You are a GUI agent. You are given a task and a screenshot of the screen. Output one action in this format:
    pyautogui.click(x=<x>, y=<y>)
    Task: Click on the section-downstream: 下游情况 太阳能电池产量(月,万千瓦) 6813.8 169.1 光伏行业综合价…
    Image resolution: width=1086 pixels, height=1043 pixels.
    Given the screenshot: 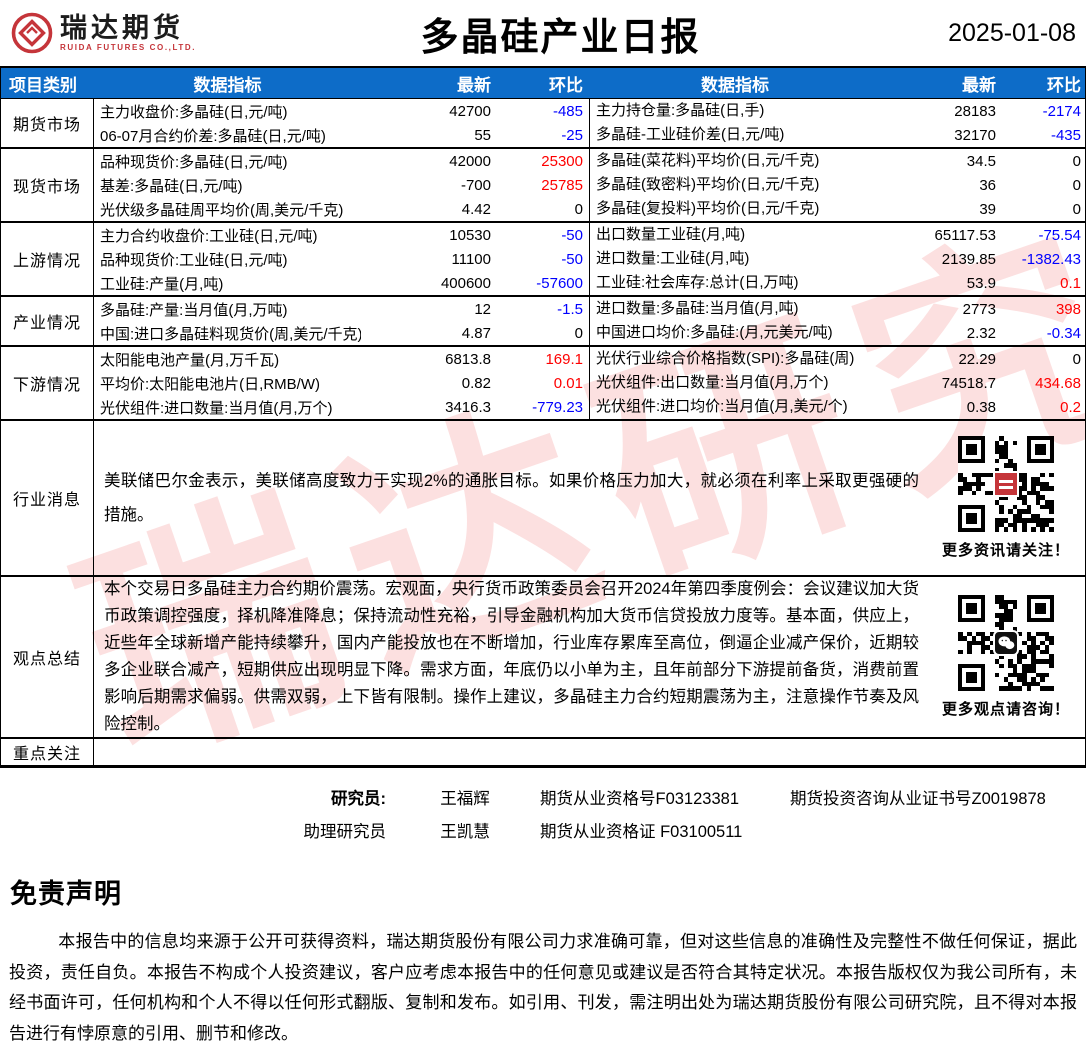 What is the action you would take?
    pyautogui.click(x=543, y=382)
    